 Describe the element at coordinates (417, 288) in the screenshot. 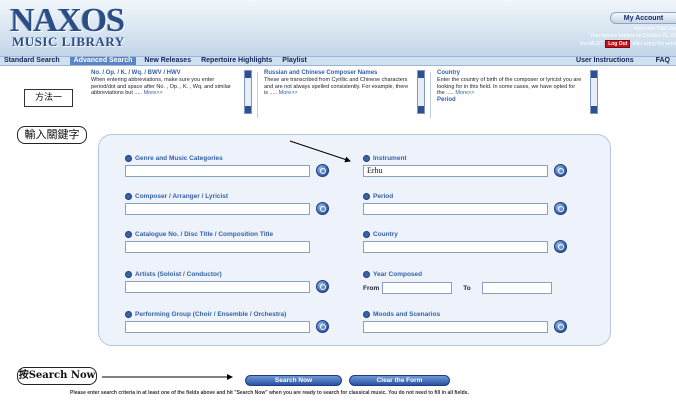

I see `year-from-input` at that location.